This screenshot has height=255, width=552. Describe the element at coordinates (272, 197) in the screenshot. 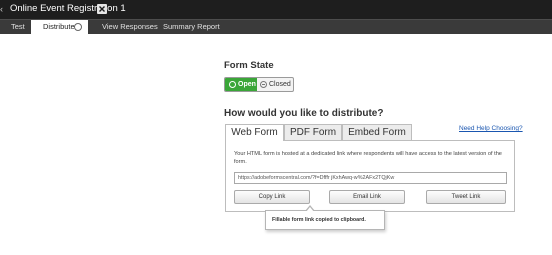

I see `copy-link-button: Copy Link` at that location.